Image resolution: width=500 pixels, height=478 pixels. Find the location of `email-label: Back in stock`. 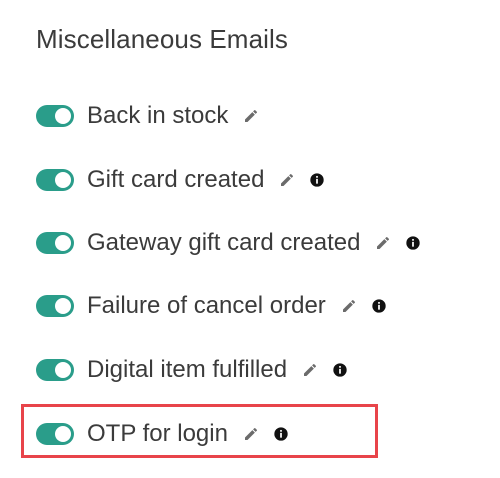

email-label: Back in stock is located at coordinates (158, 115).